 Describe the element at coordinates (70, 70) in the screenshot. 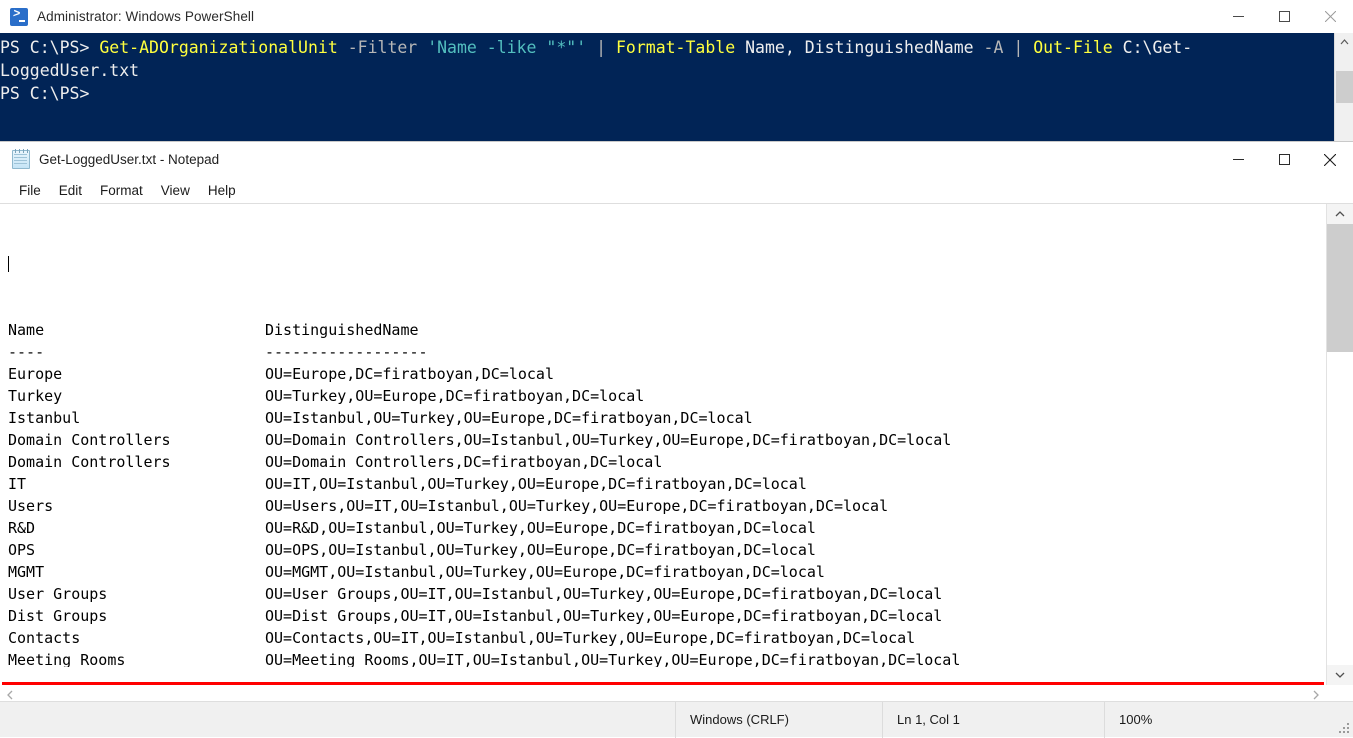

I see `console-text: LoggedUser.txt` at that location.